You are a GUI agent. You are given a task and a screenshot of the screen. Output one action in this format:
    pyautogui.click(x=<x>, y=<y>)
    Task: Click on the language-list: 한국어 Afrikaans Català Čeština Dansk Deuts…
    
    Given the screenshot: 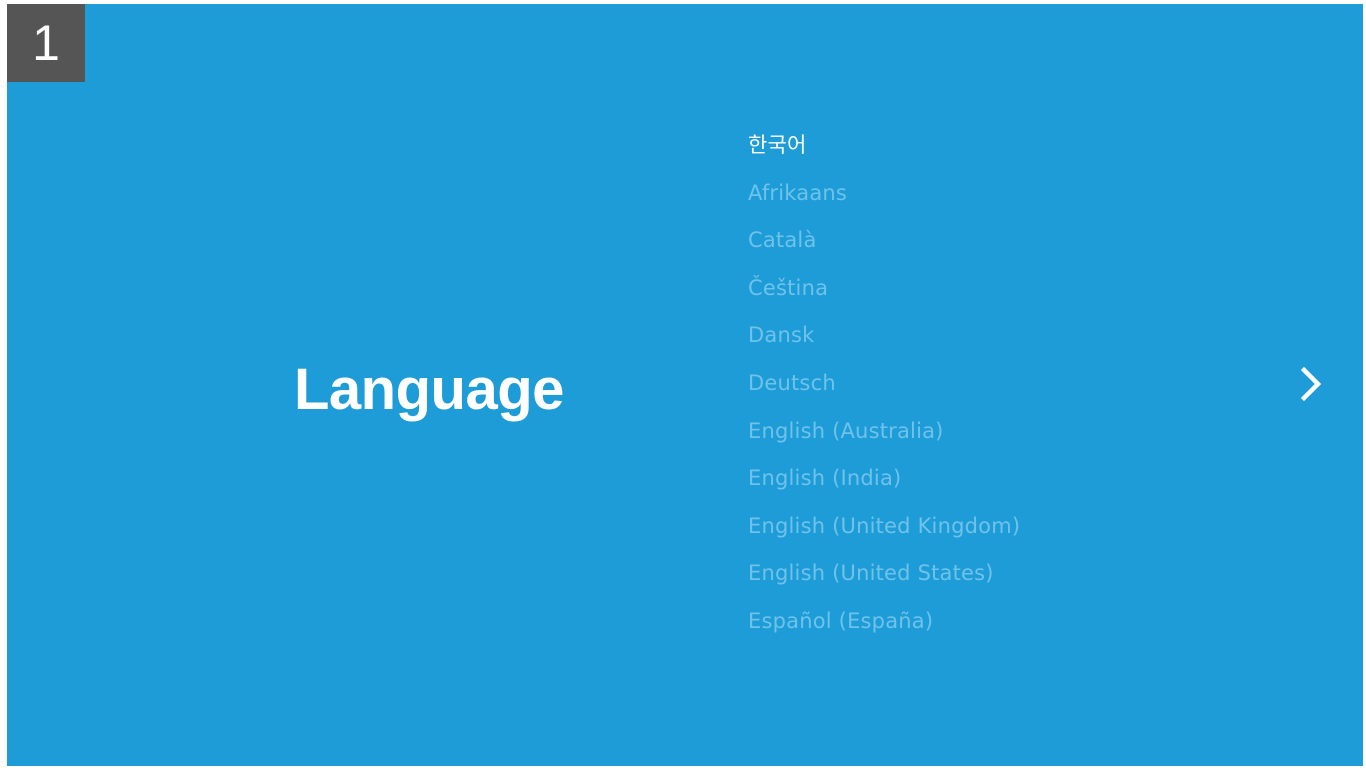 What is the action you would take?
    pyautogui.click(x=884, y=384)
    